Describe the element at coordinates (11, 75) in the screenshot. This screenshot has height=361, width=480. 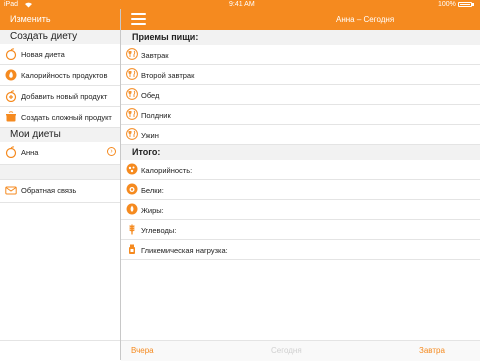
I see `flame-icon` at that location.